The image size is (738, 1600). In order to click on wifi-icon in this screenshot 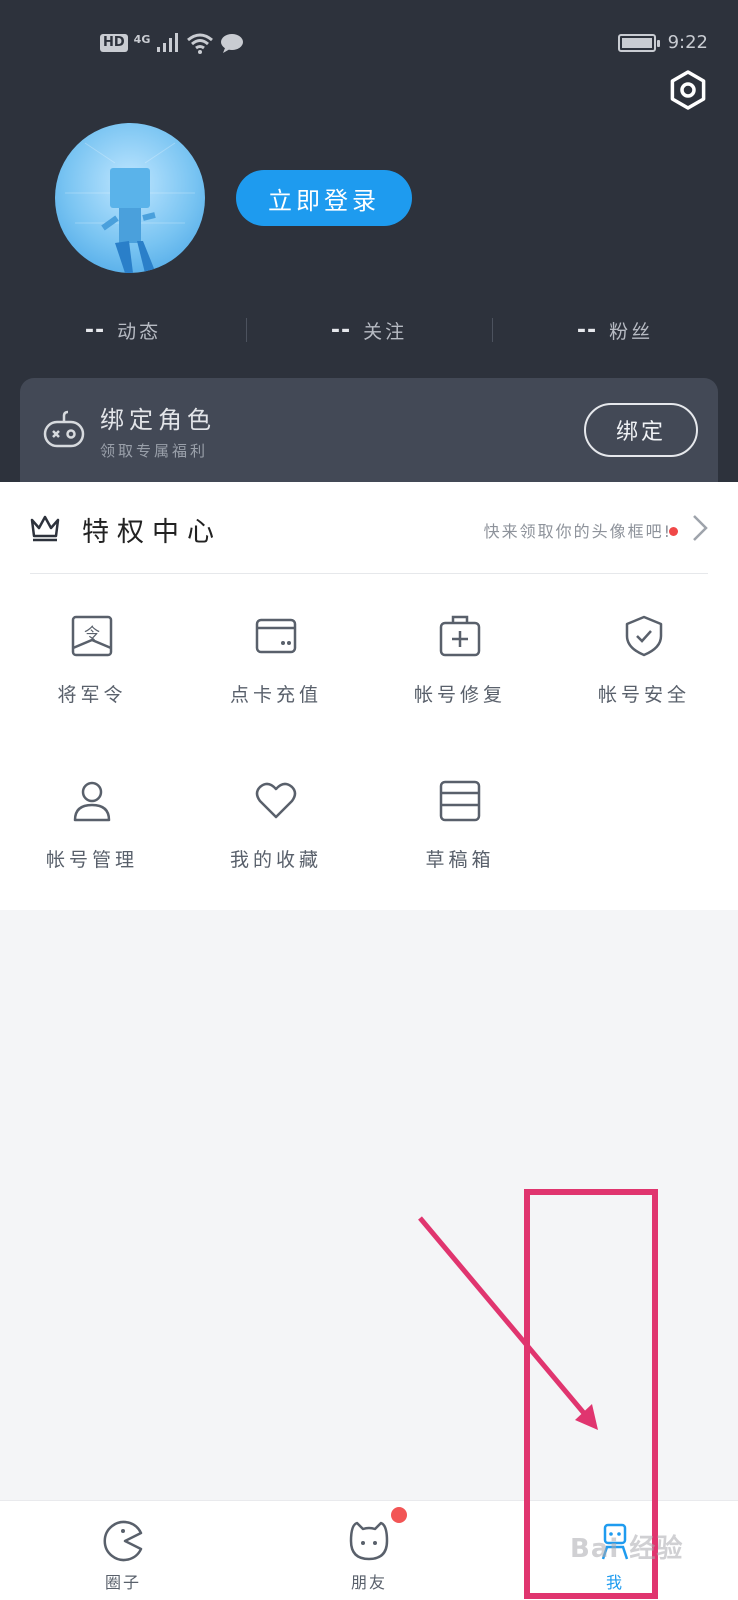, I will do `click(200, 43)`.